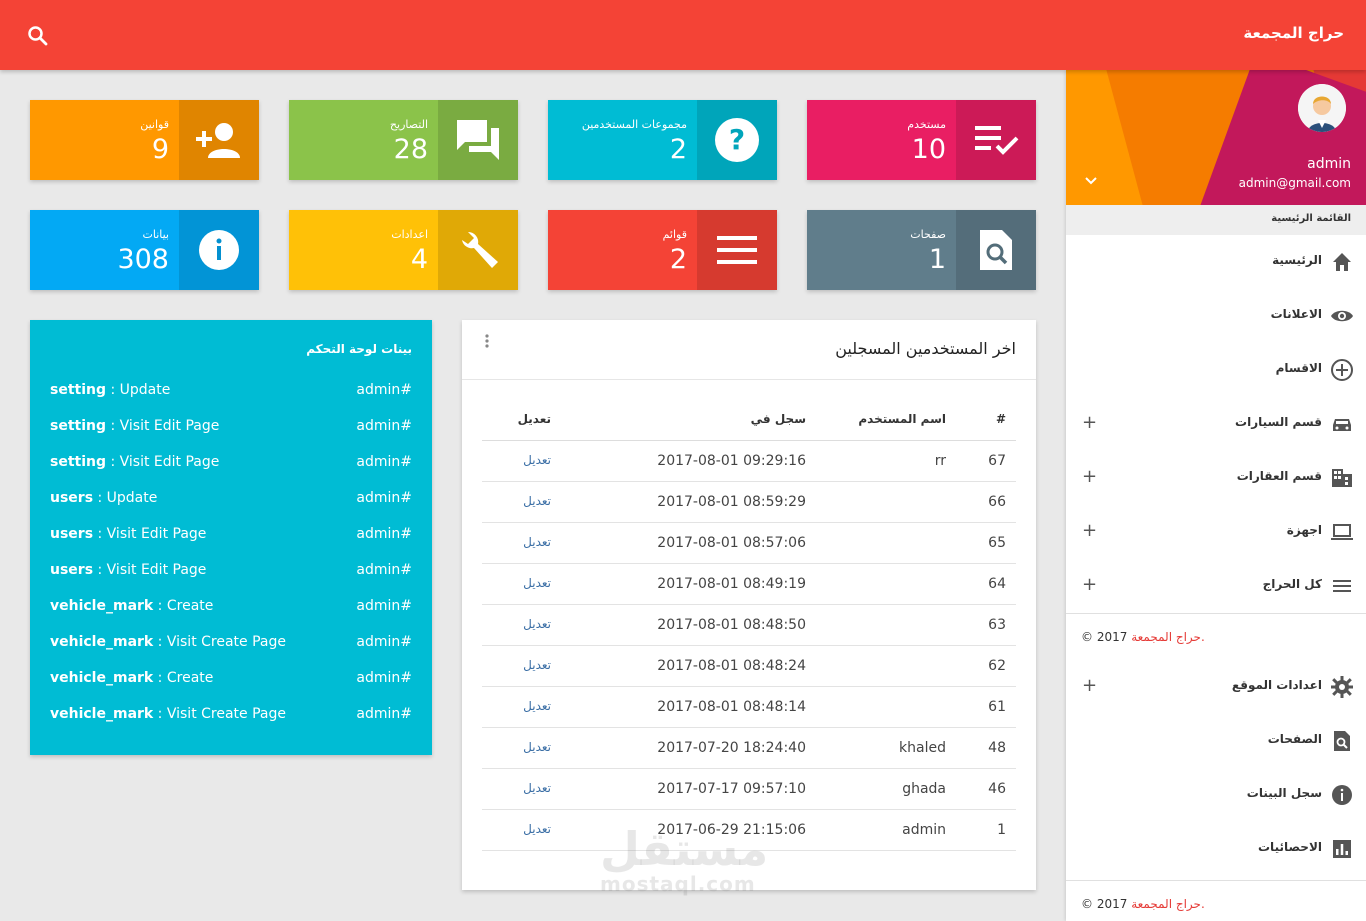  What do you see at coordinates (1216, 478) in the screenshot?
I see `sidebar-item-realestate: + قسم العقارات` at bounding box center [1216, 478].